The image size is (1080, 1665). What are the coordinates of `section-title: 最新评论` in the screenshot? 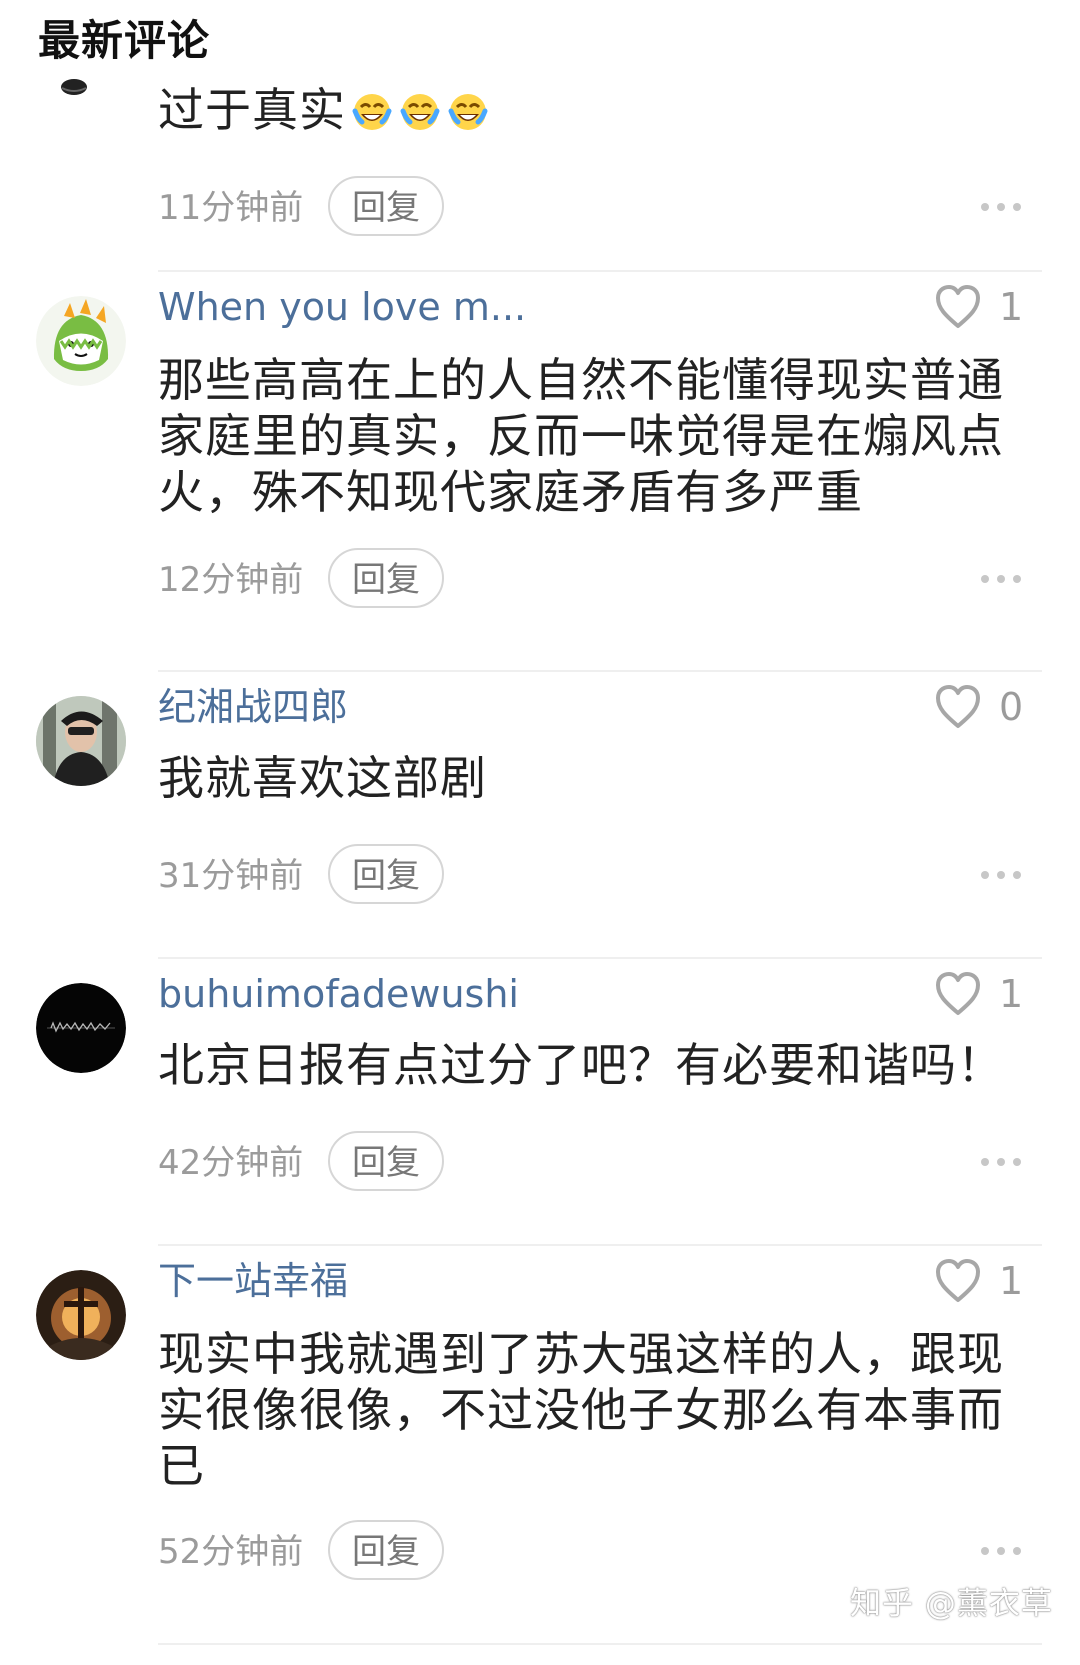 It's located at (124, 40).